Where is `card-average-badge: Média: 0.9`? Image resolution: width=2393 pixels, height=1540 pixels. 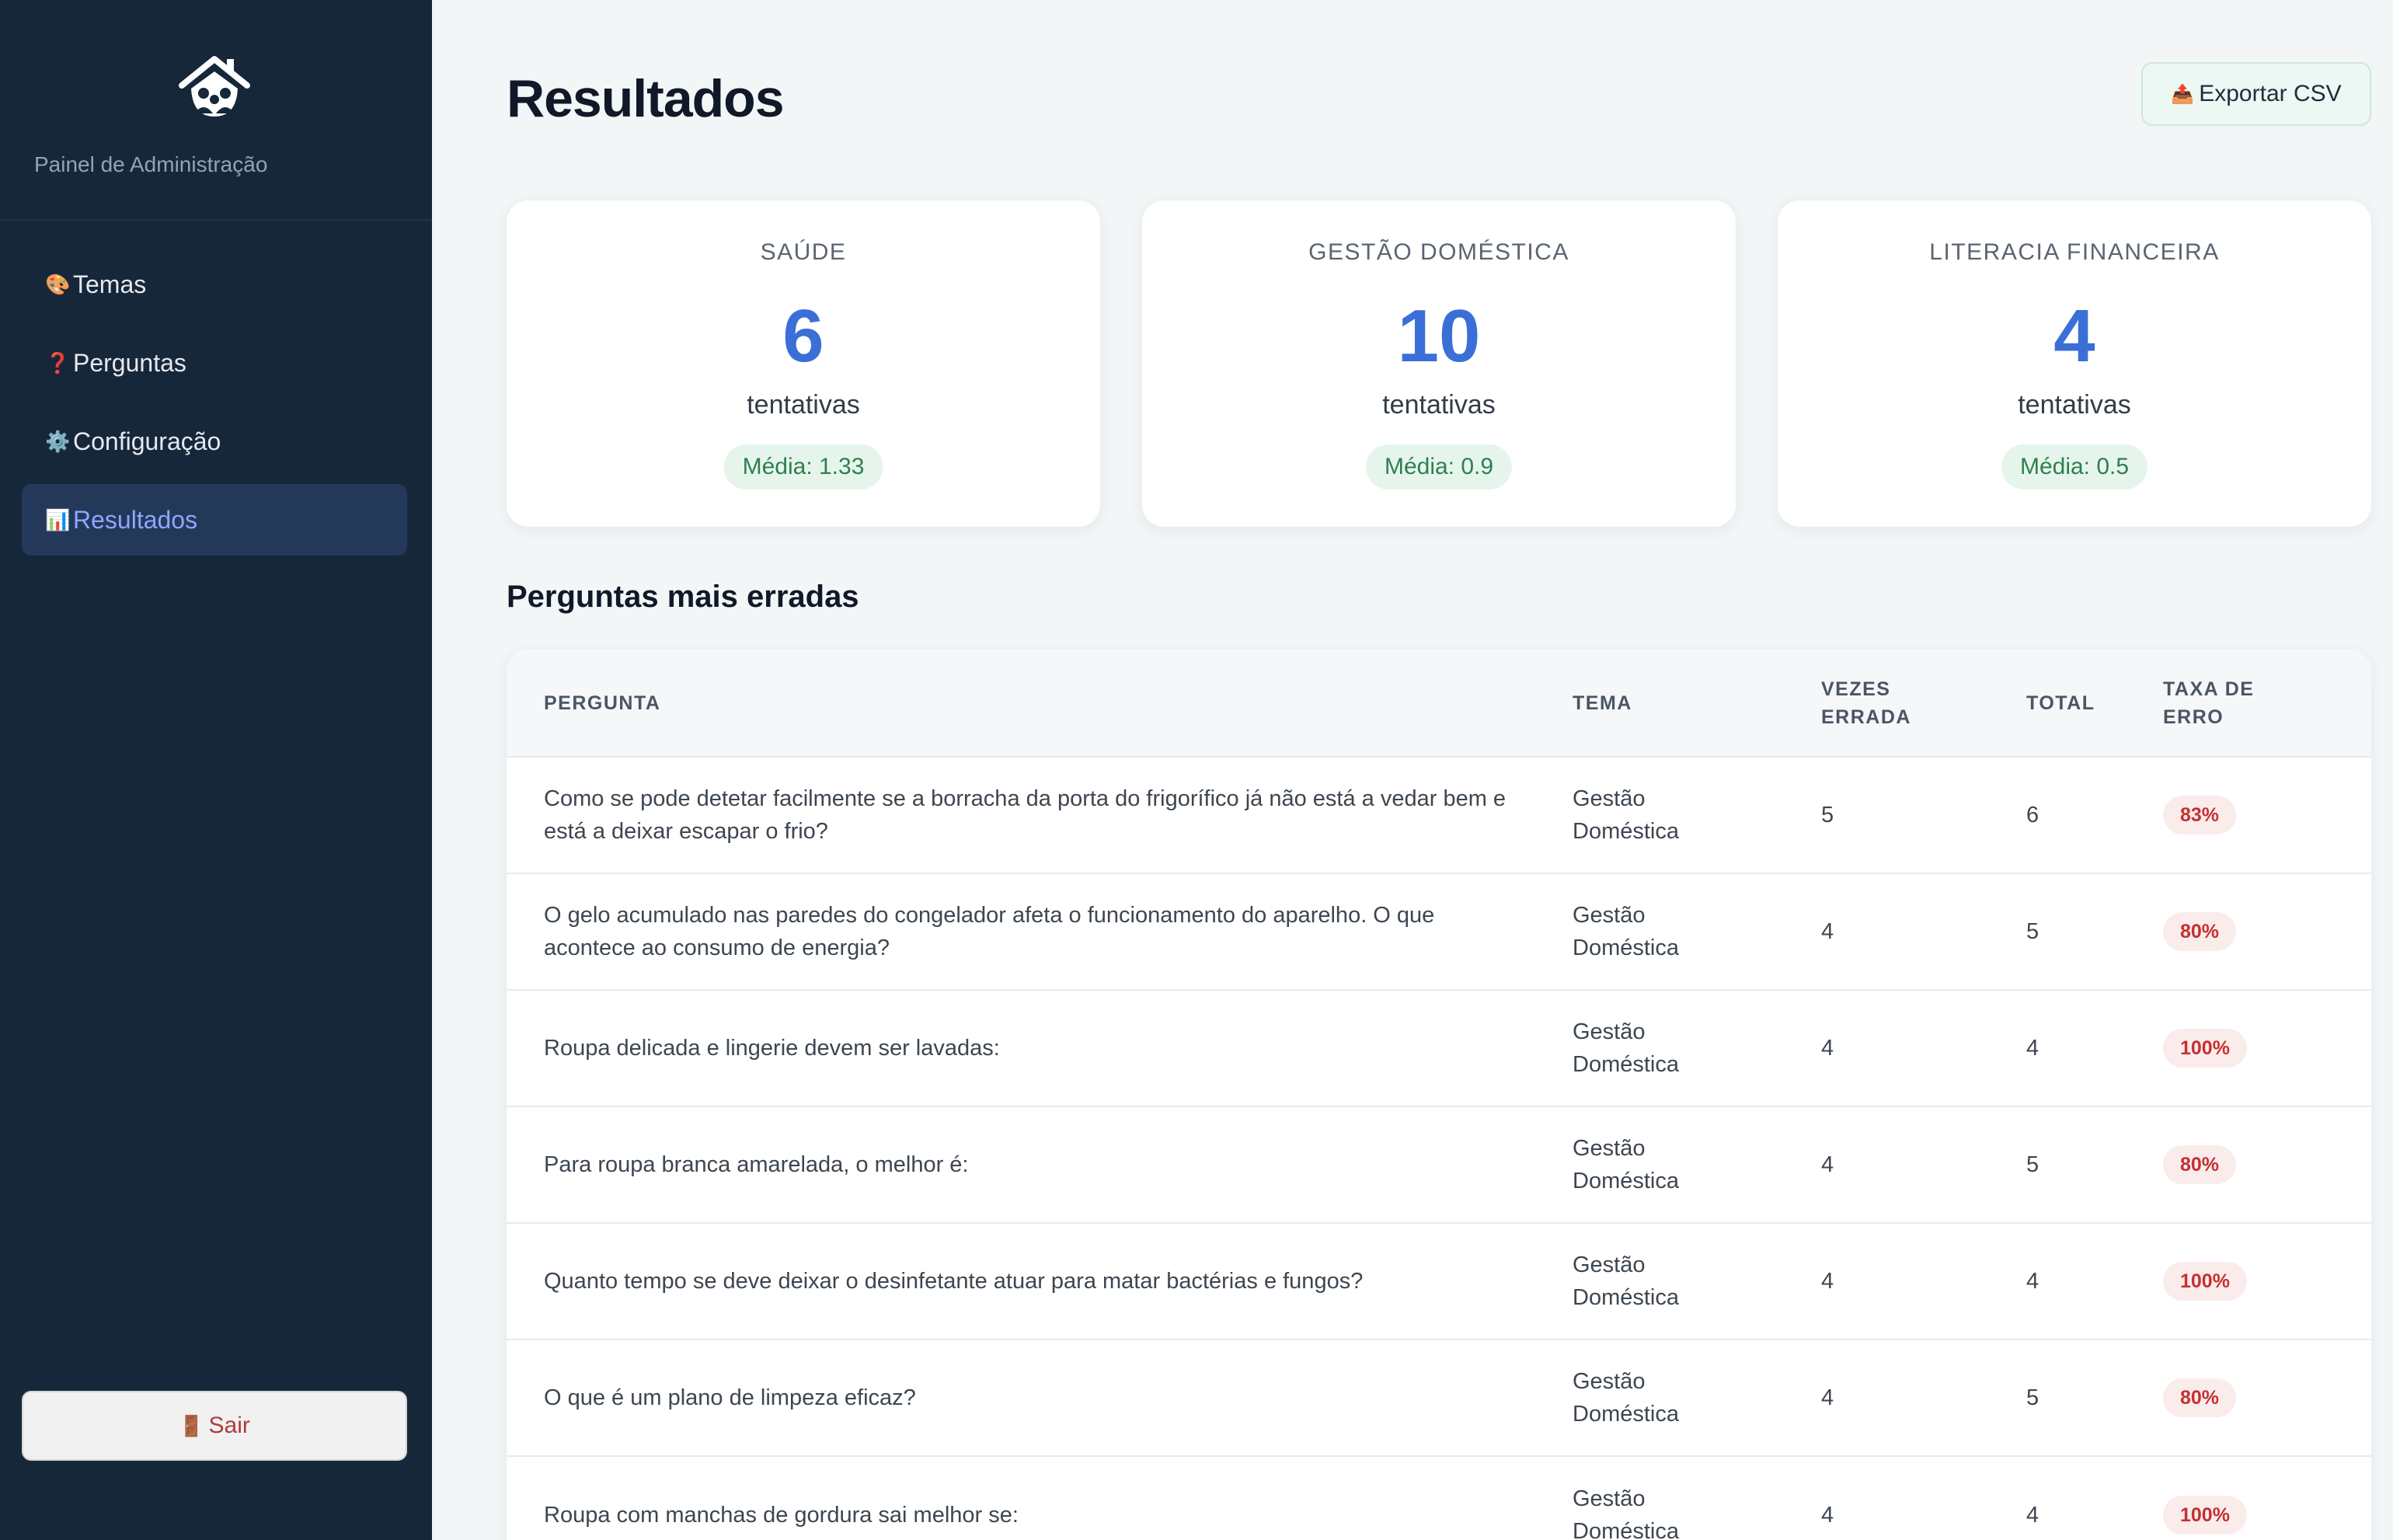
card-average-badge: Média: 0.9 is located at coordinates (1439, 467).